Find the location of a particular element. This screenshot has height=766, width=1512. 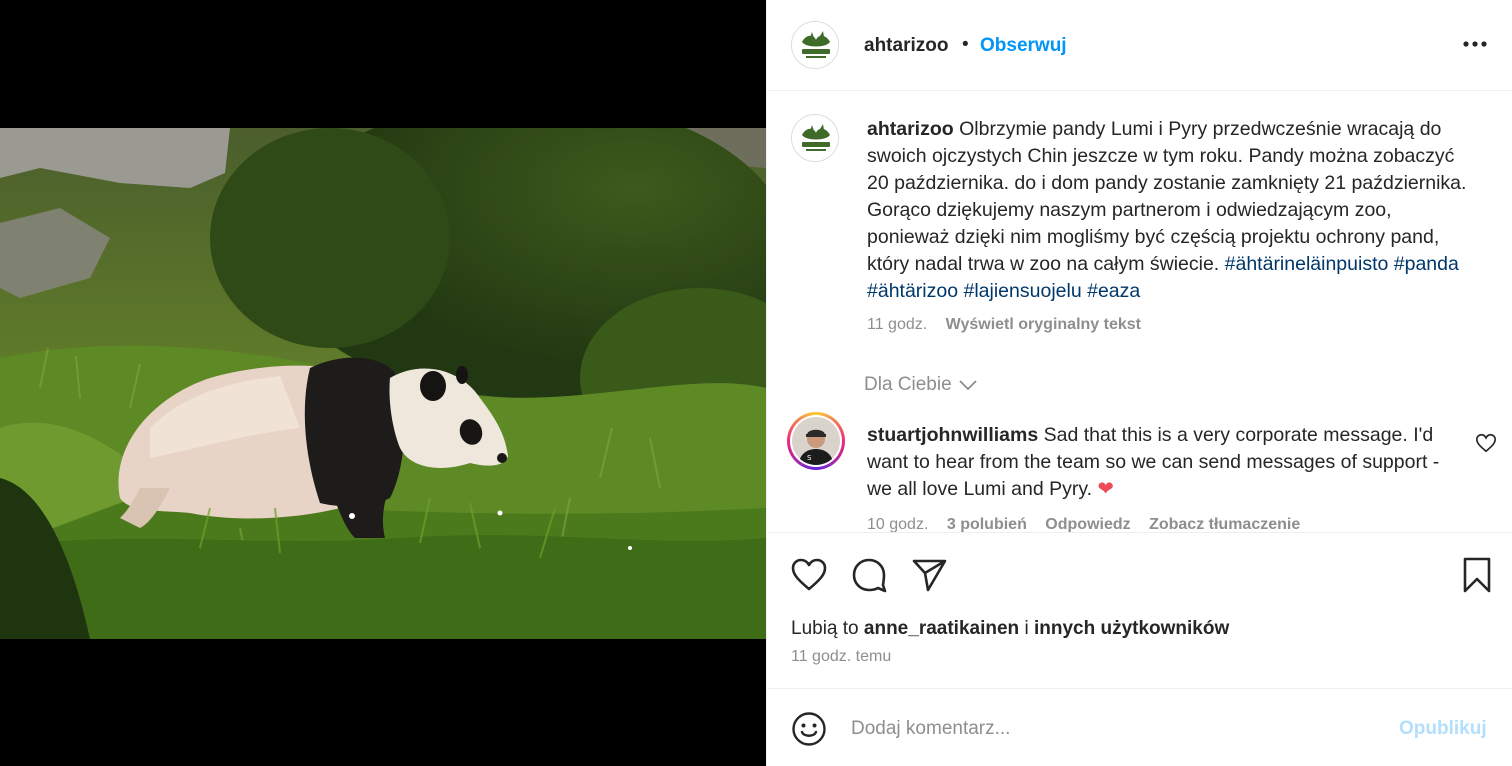

author-username: ahtarizoo is located at coordinates (906, 46).